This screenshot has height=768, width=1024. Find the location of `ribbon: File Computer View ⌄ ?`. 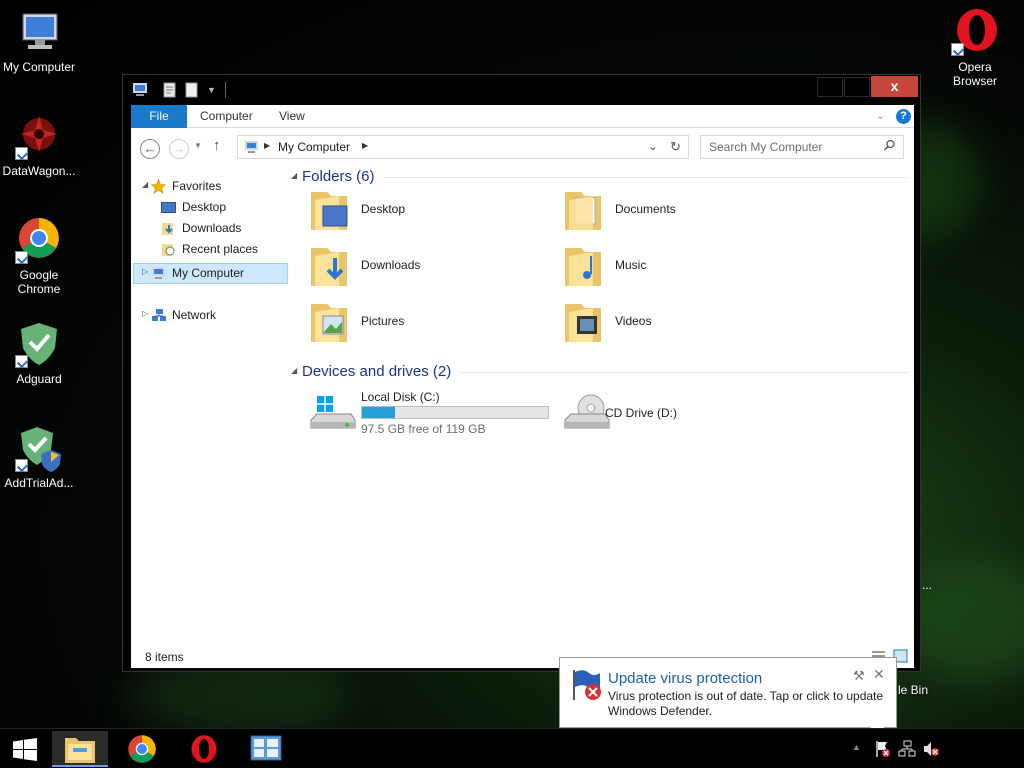

ribbon: File Computer View ⌄ ? is located at coordinates (522, 116).